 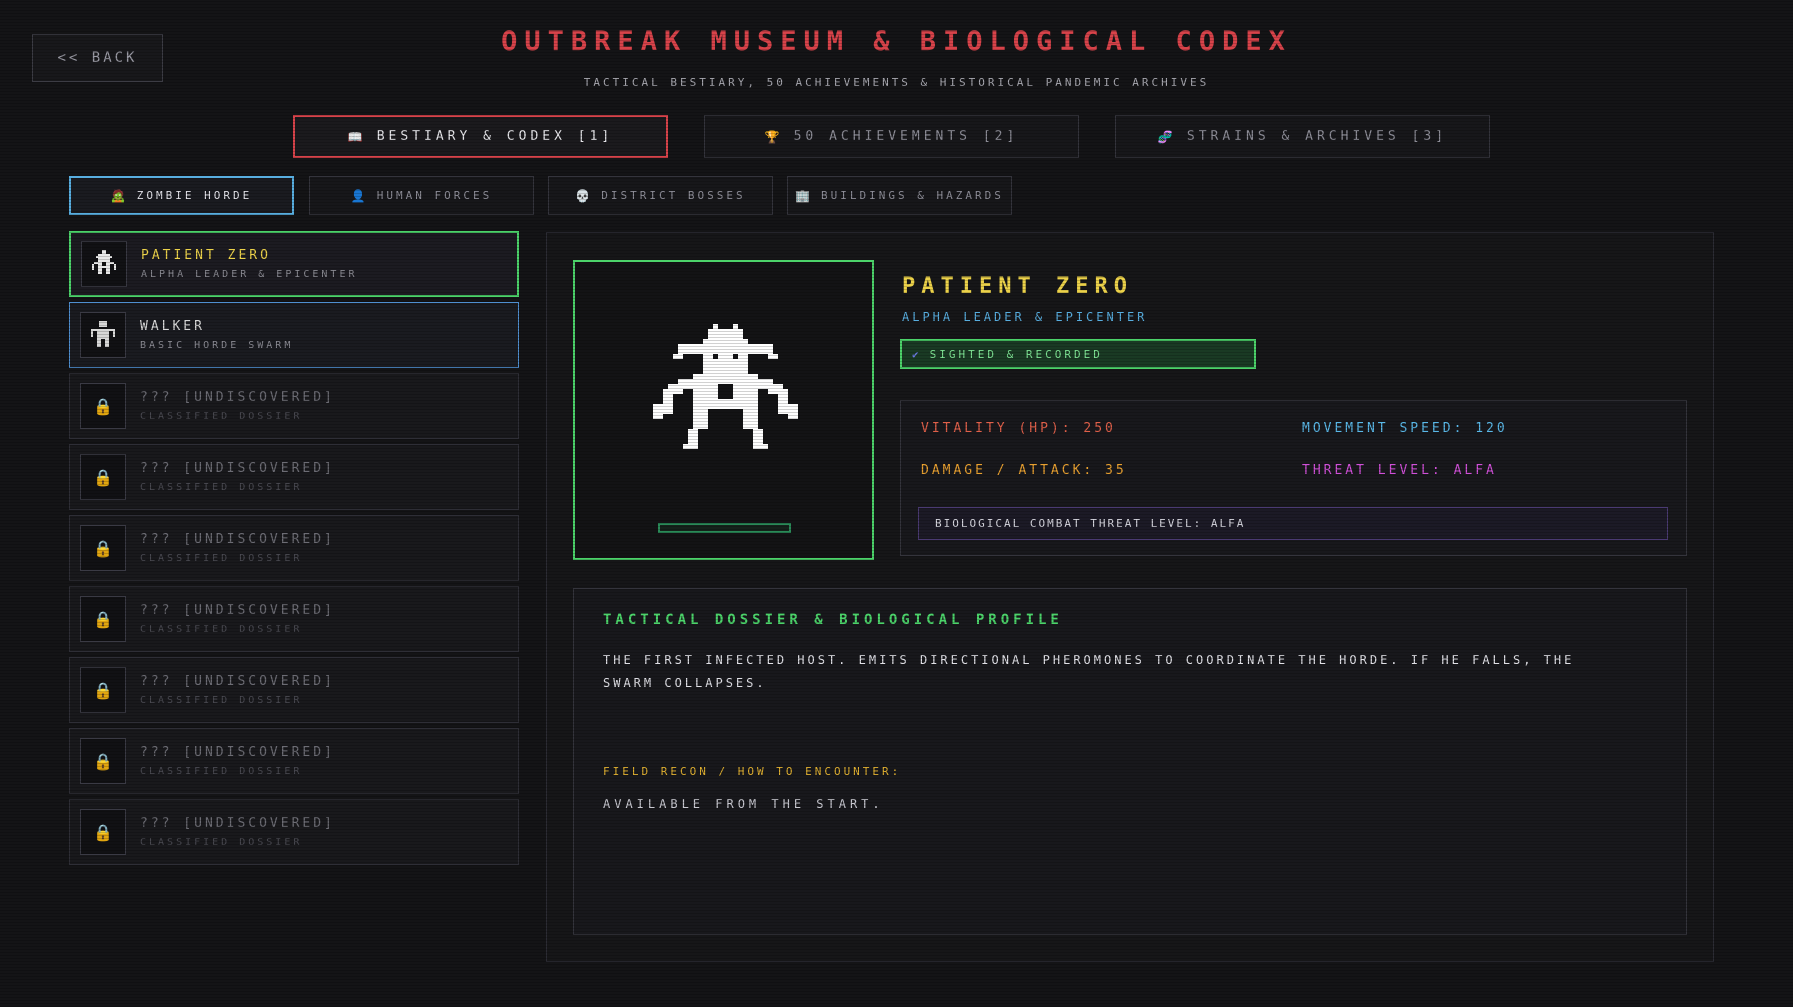 I want to click on patient-zero-thumbnail, so click(x=104, y=264).